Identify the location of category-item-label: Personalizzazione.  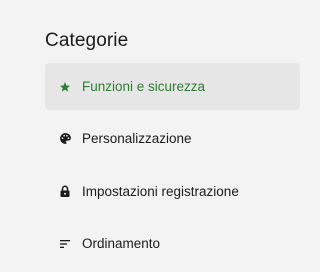
(137, 138).